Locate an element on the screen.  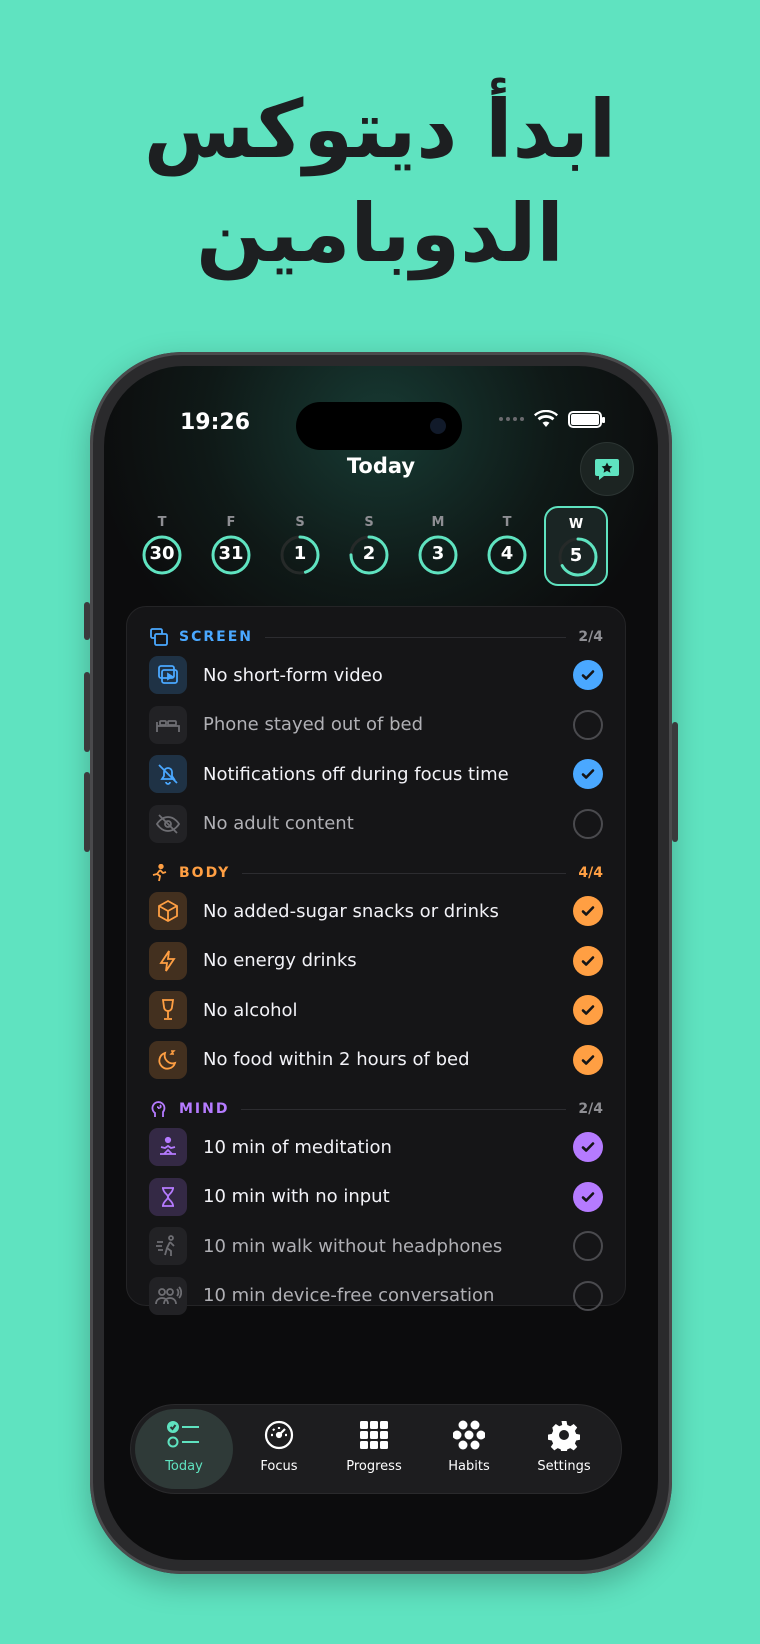
habit-label: No food within 2 hours of bed is located at coordinates (336, 1059).